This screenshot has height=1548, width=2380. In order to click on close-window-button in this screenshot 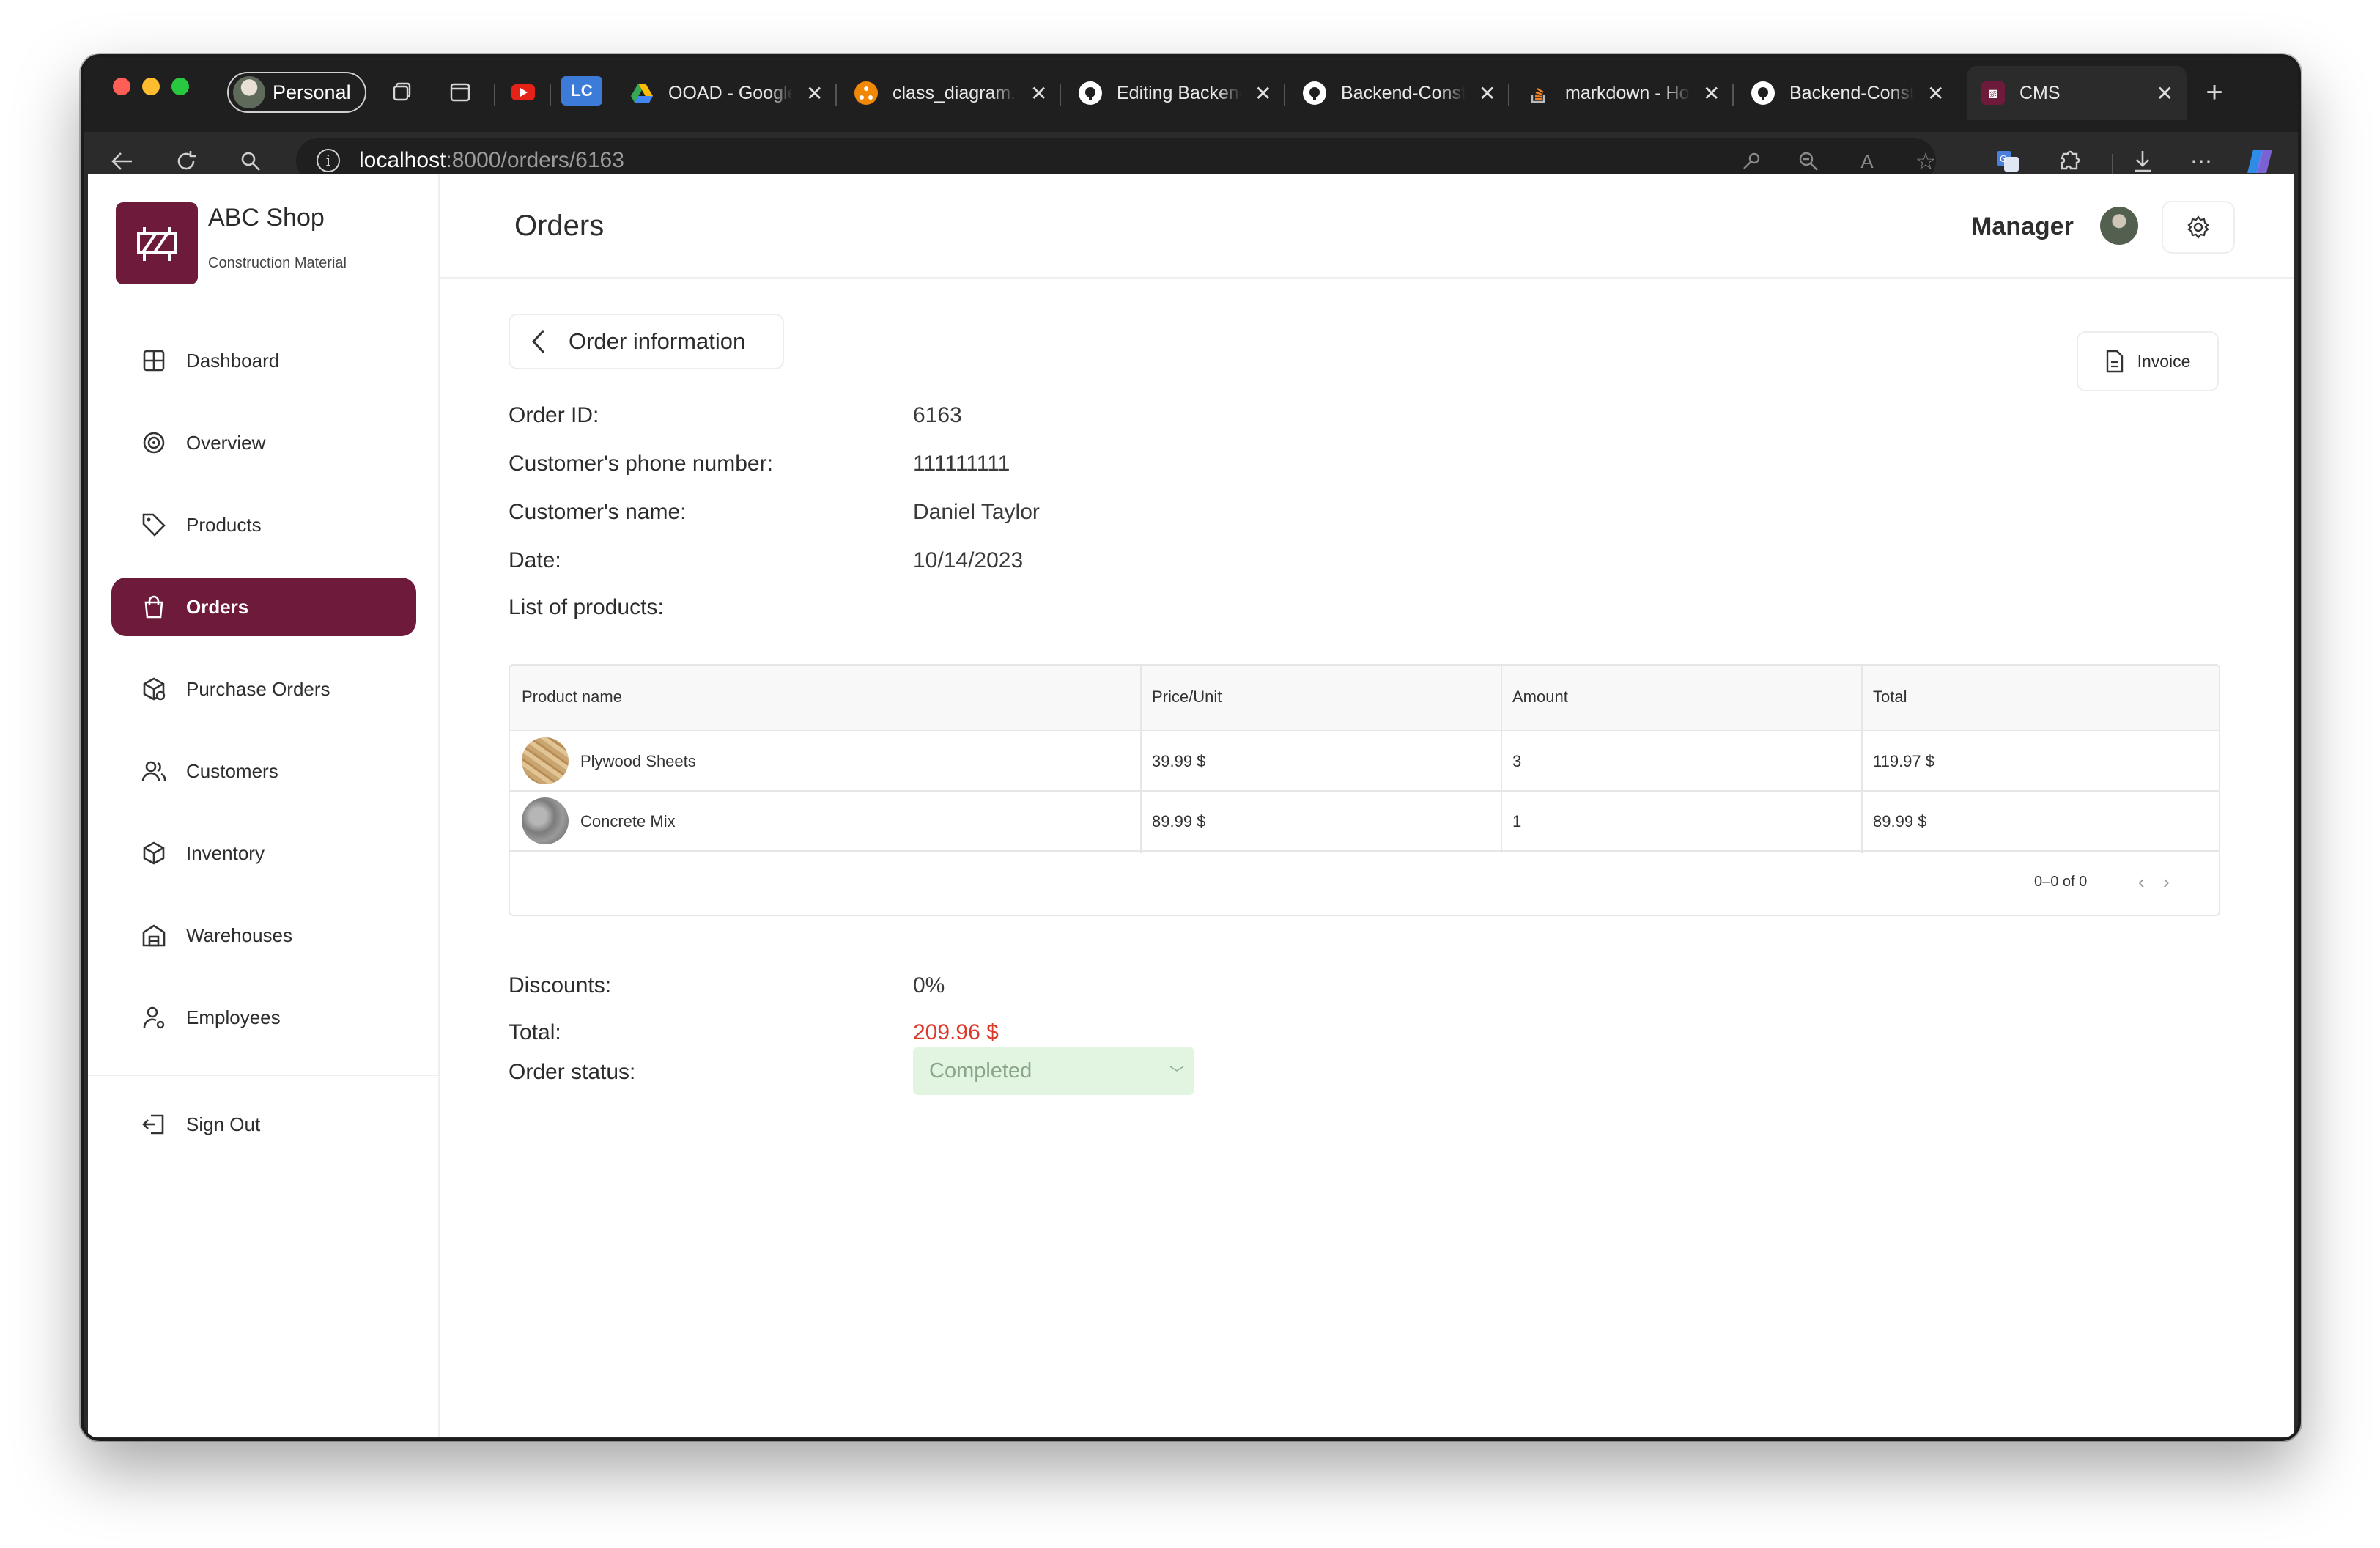, I will do `click(121, 86)`.